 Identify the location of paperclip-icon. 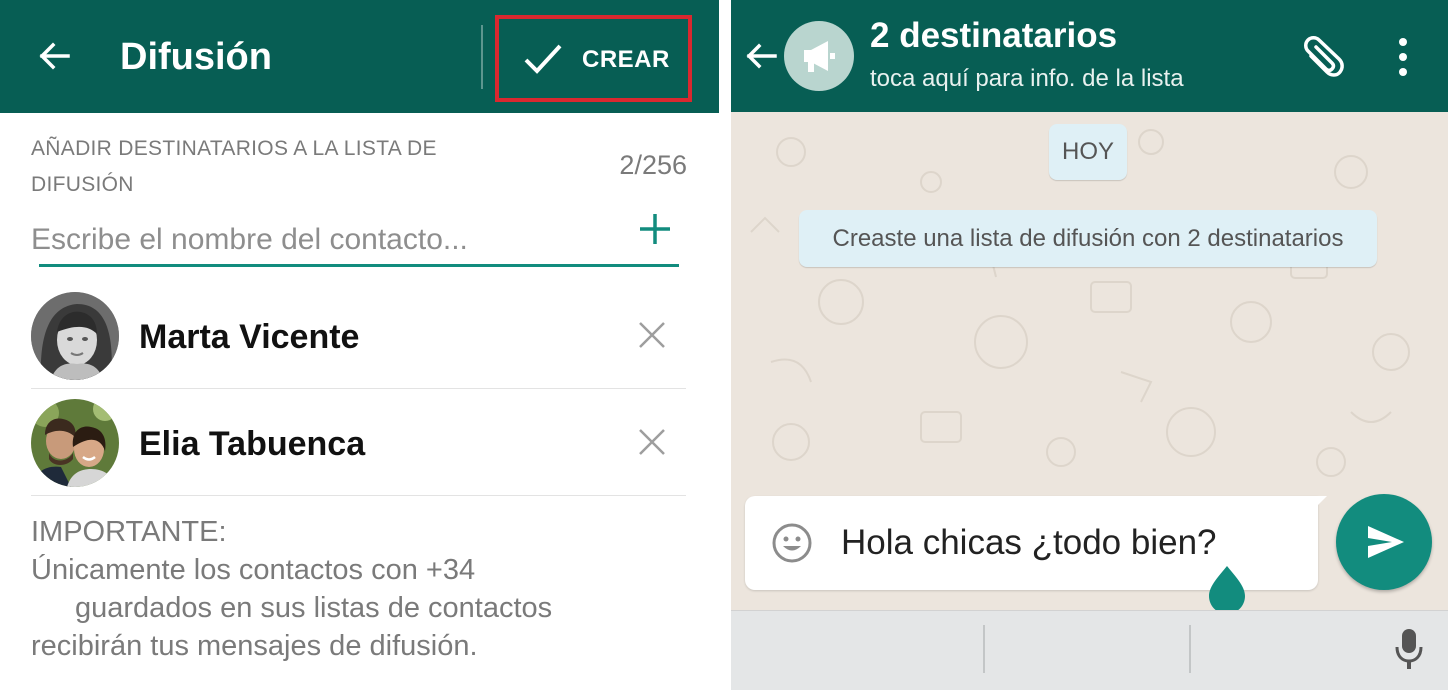
(1321, 58).